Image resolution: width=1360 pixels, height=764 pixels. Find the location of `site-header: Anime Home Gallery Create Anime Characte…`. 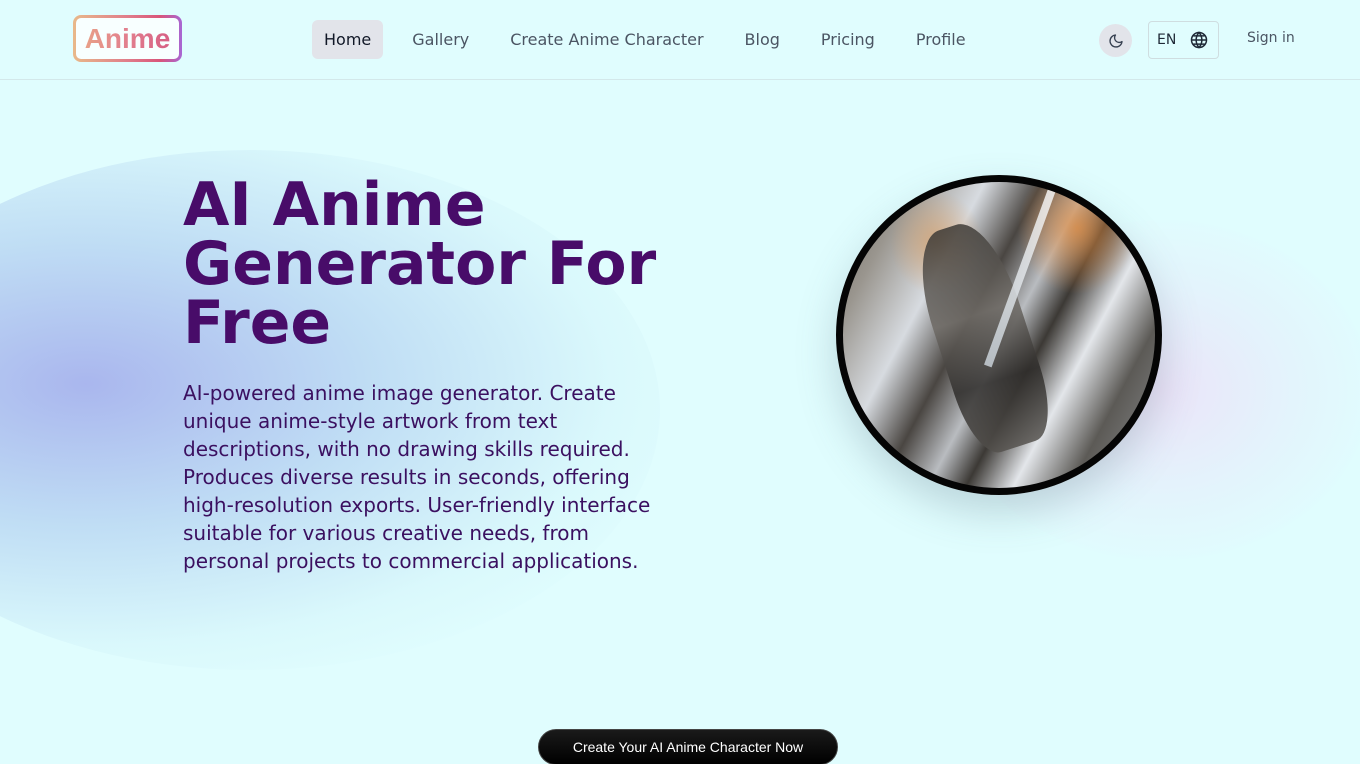

site-header: Anime Home Gallery Create Anime Characte… is located at coordinates (680, 40).